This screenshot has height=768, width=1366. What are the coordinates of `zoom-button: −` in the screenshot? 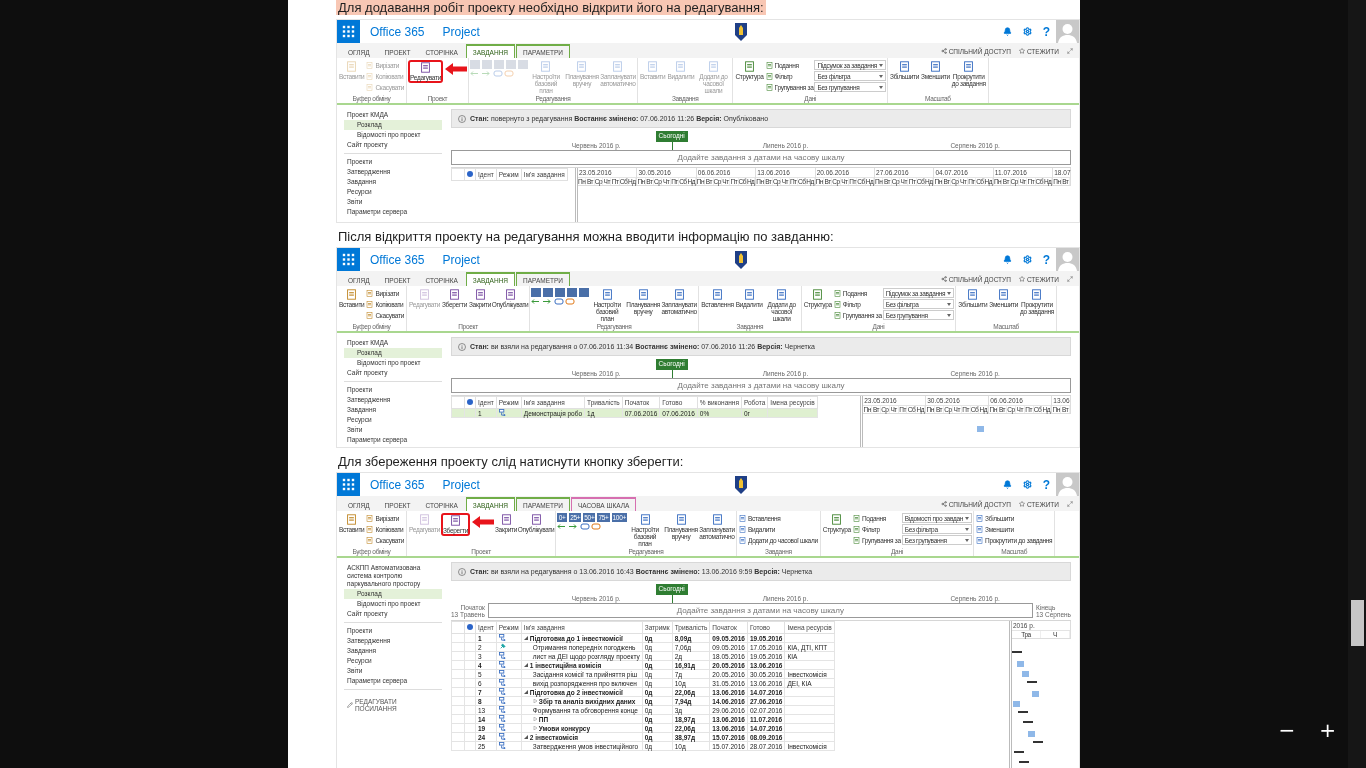 It's located at (1287, 730).